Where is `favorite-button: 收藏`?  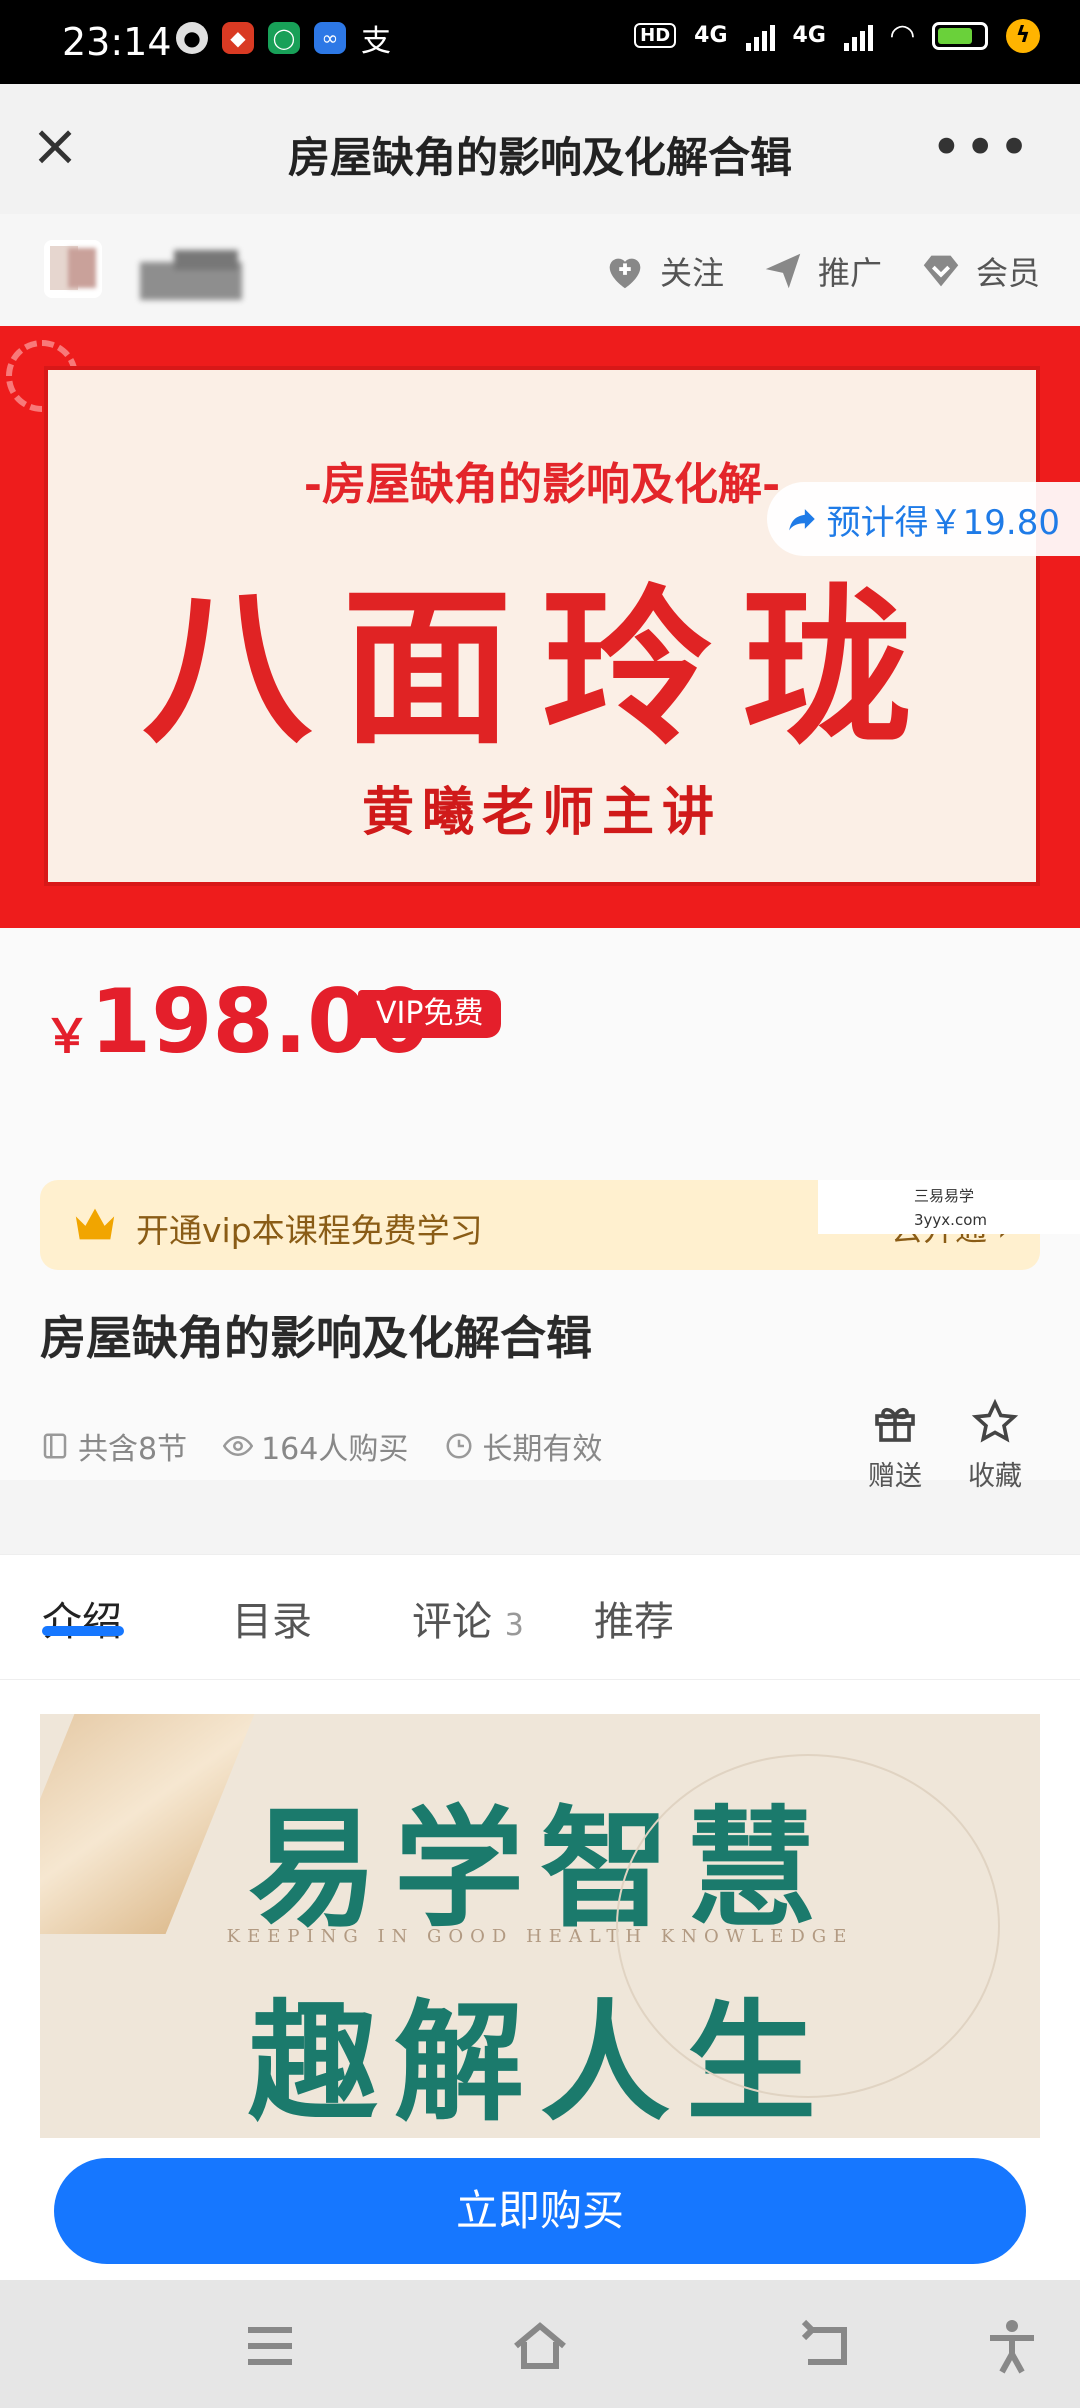 favorite-button: 收藏 is located at coordinates (995, 1445).